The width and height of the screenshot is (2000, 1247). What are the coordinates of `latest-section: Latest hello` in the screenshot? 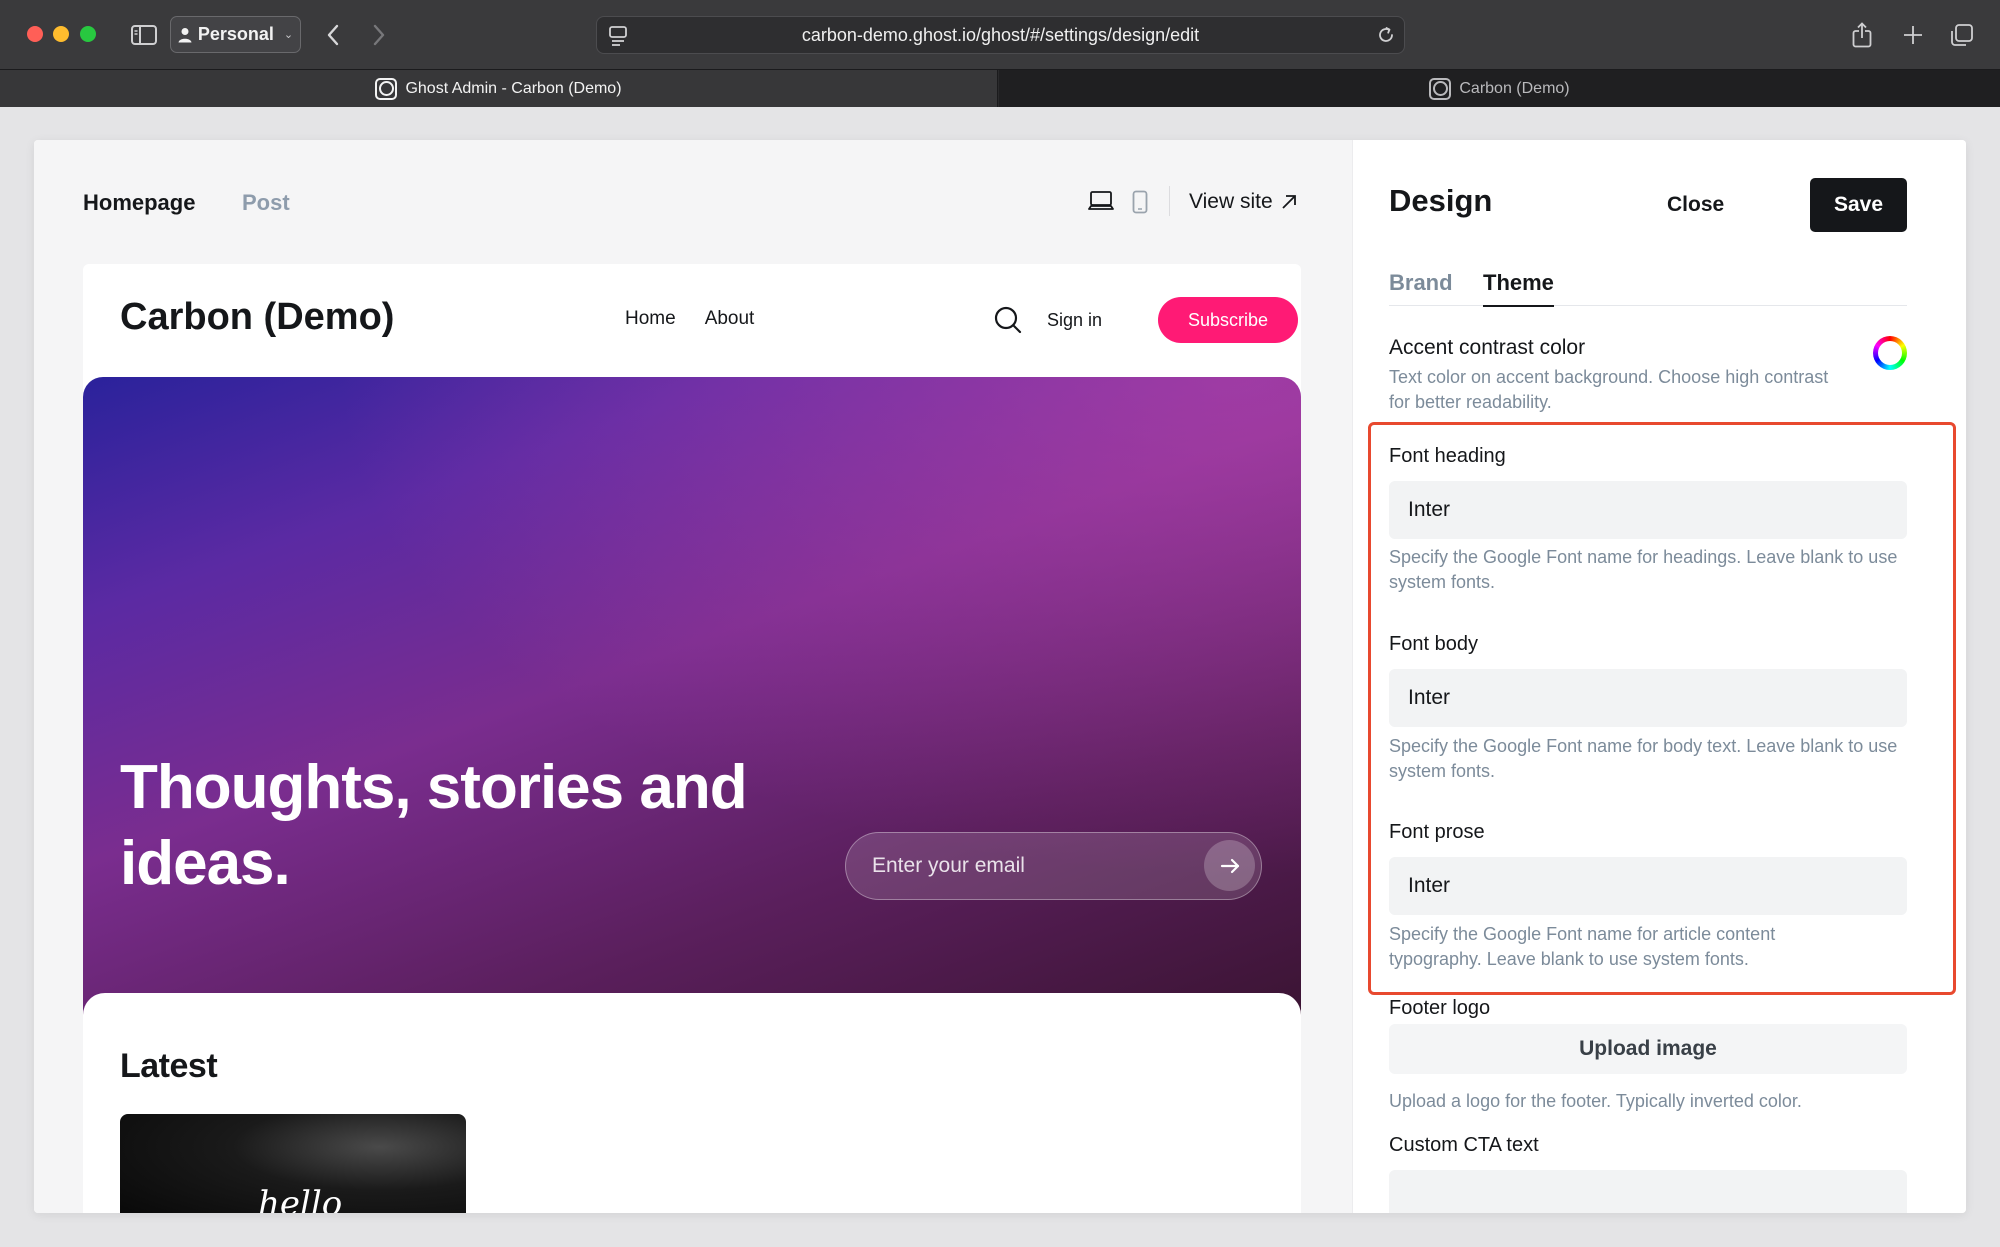 It's located at (692, 1103).